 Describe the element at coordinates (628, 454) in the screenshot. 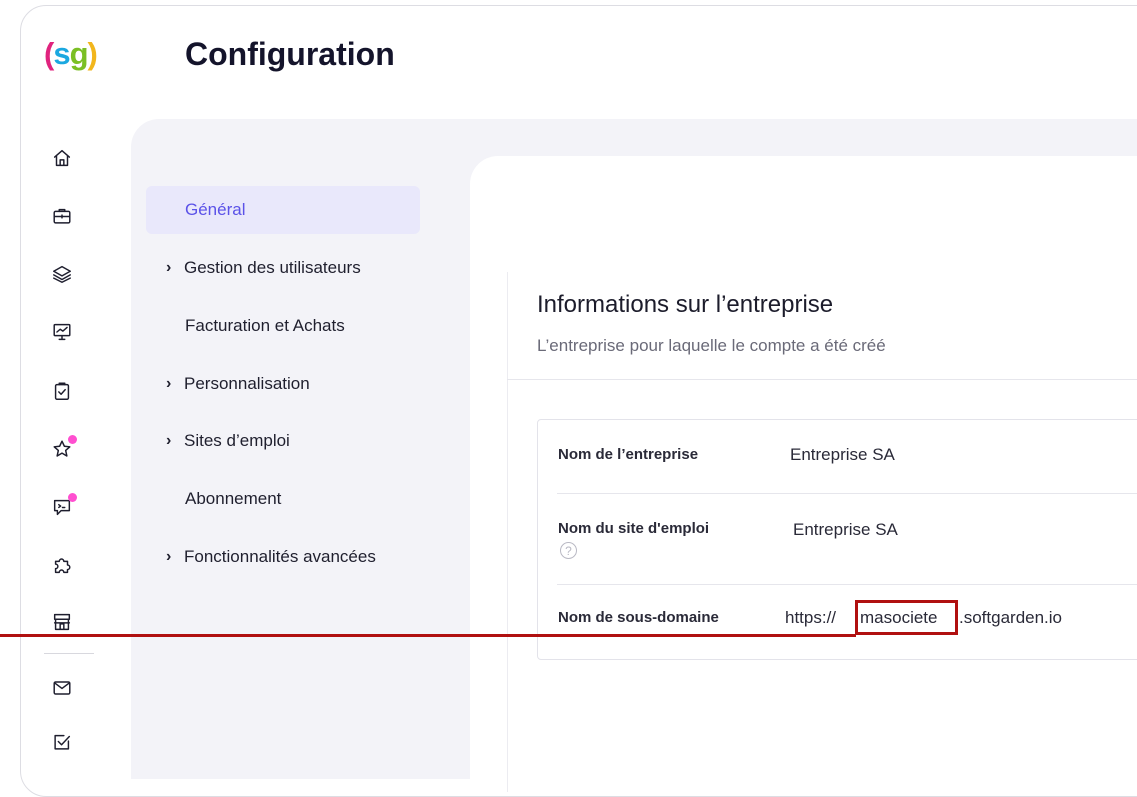

I see `company-name-label: Nom de l’entreprise` at that location.